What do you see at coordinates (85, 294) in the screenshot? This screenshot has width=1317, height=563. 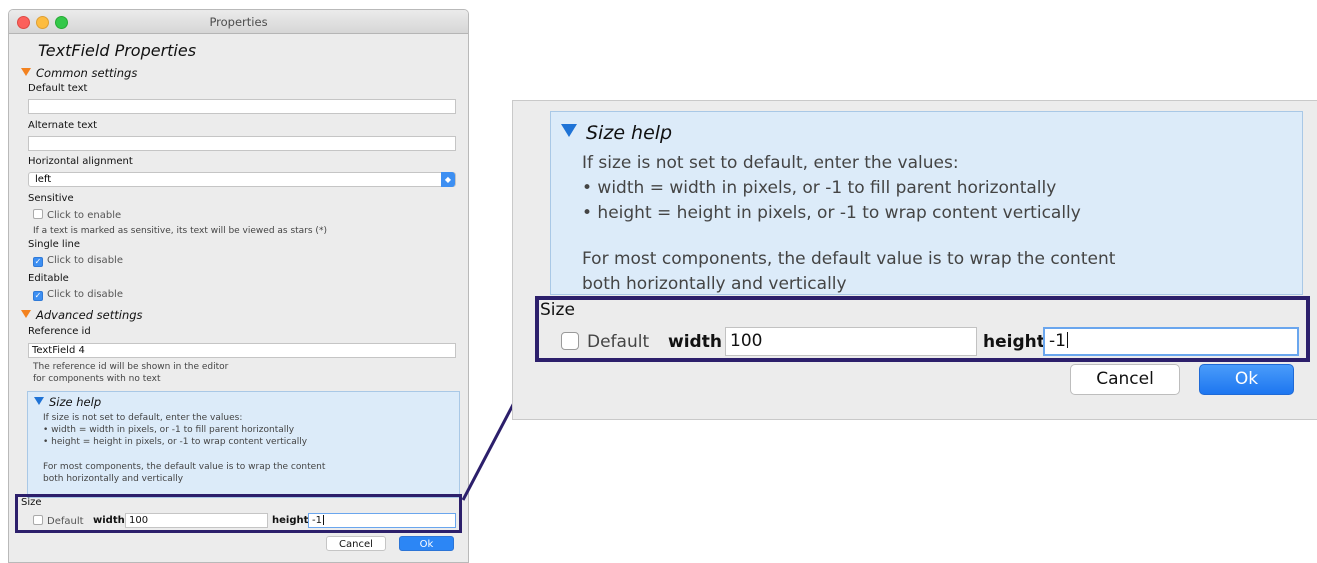 I see `editable-checkbox-label: Click to disable` at bounding box center [85, 294].